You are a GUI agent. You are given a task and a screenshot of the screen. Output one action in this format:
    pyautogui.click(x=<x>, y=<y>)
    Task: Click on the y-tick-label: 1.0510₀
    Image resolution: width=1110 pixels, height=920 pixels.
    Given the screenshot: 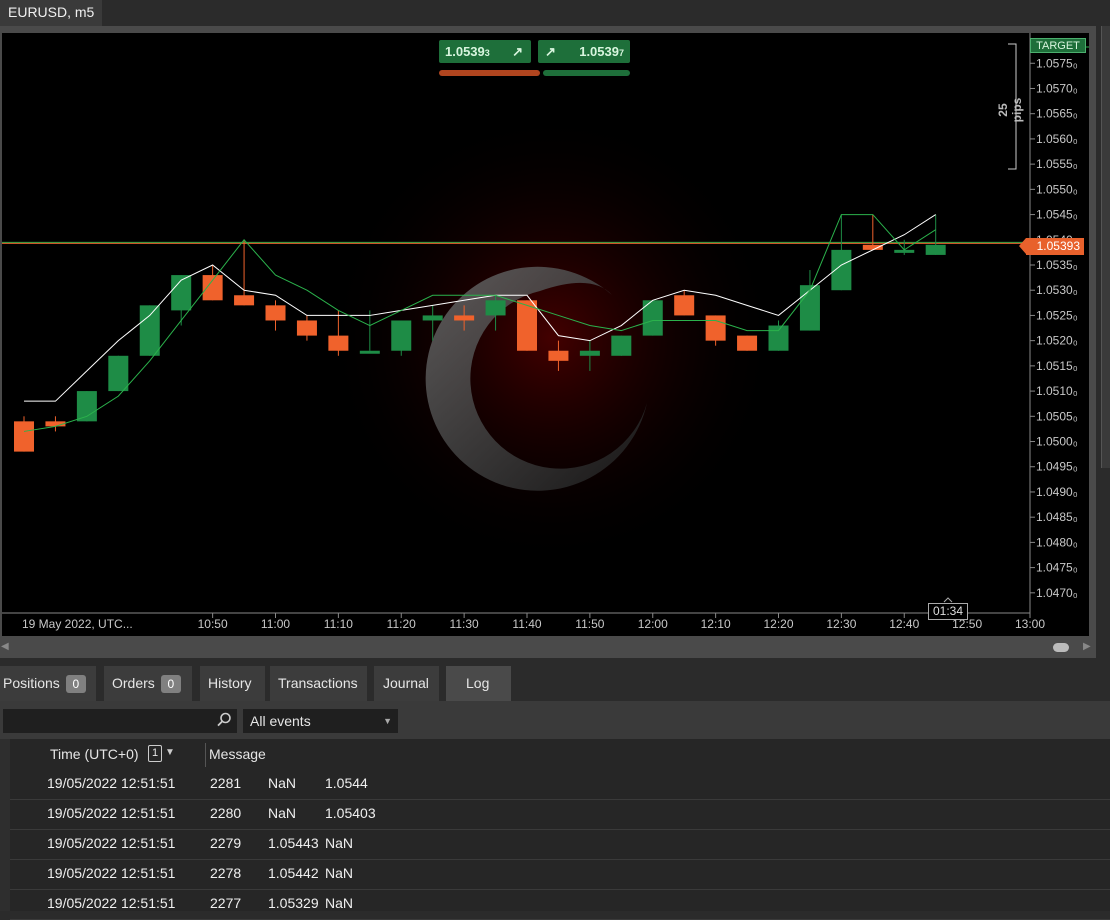 What is the action you would take?
    pyautogui.click(x=1057, y=391)
    